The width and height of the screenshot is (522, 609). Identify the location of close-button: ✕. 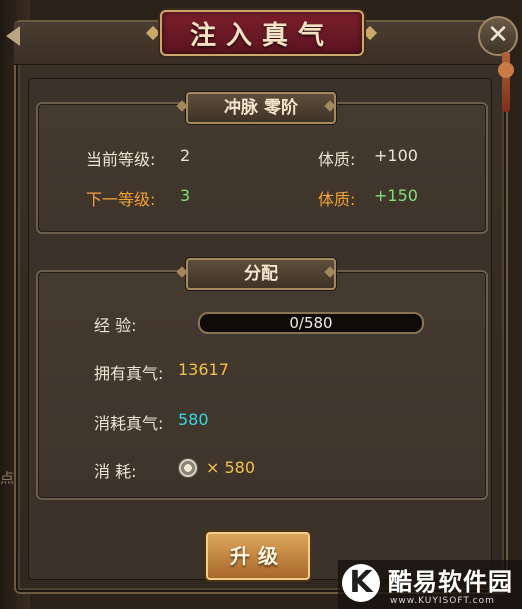
(498, 36).